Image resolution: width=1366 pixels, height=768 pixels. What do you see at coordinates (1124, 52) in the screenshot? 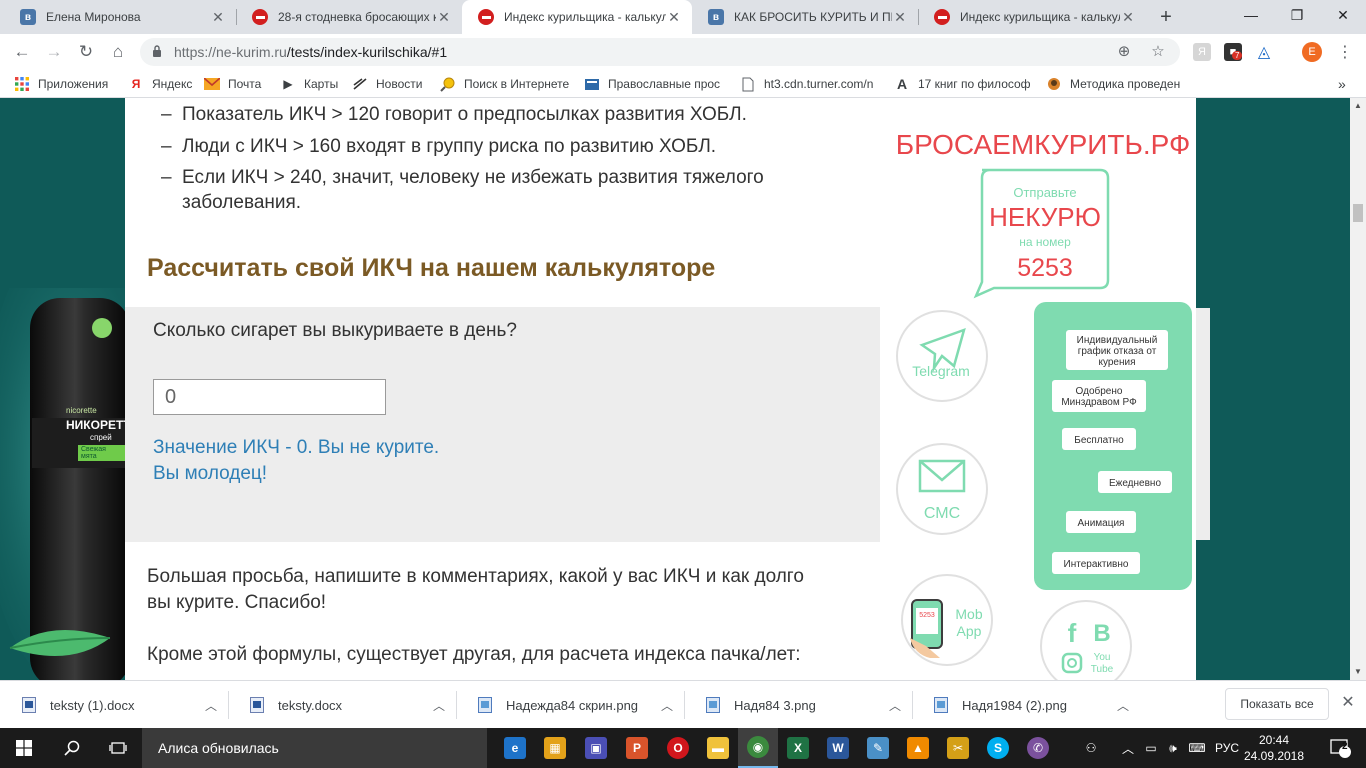
I see `zoom-icon: ⊕` at bounding box center [1124, 52].